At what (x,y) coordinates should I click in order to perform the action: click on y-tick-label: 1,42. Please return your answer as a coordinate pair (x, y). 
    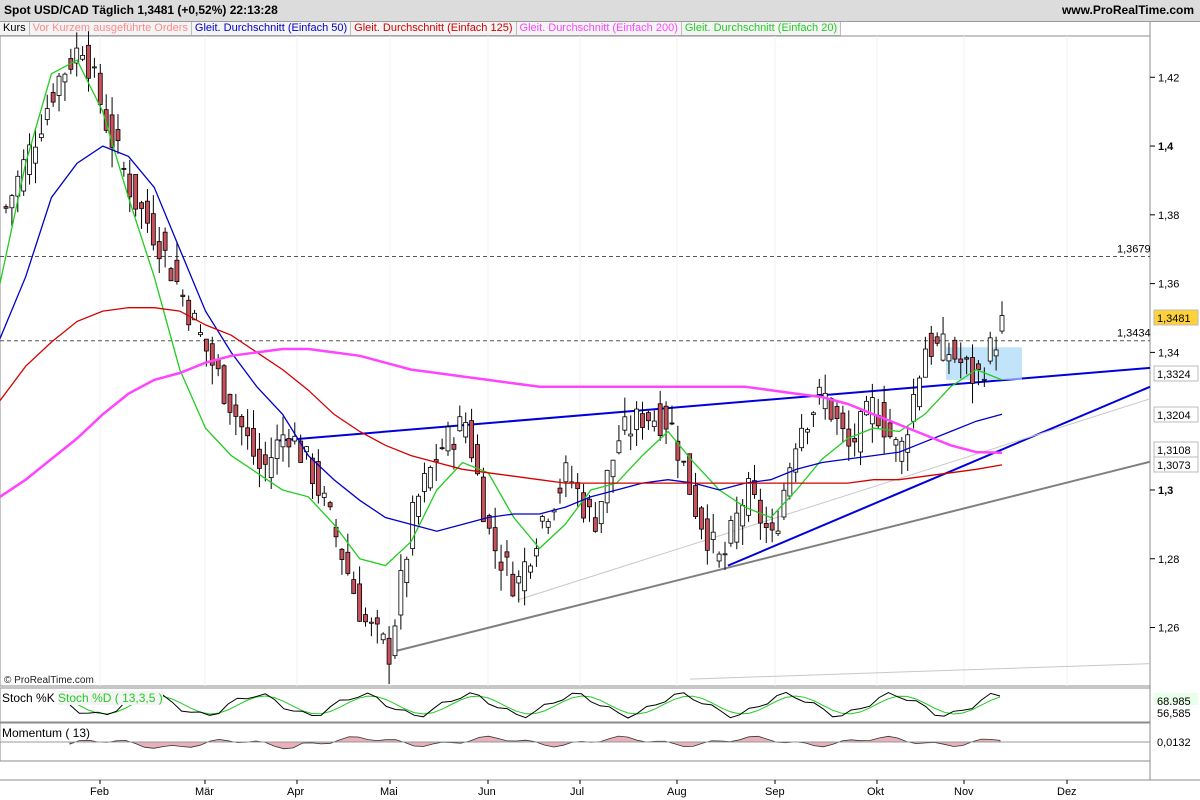
    Looking at the image, I should click on (1168, 78).